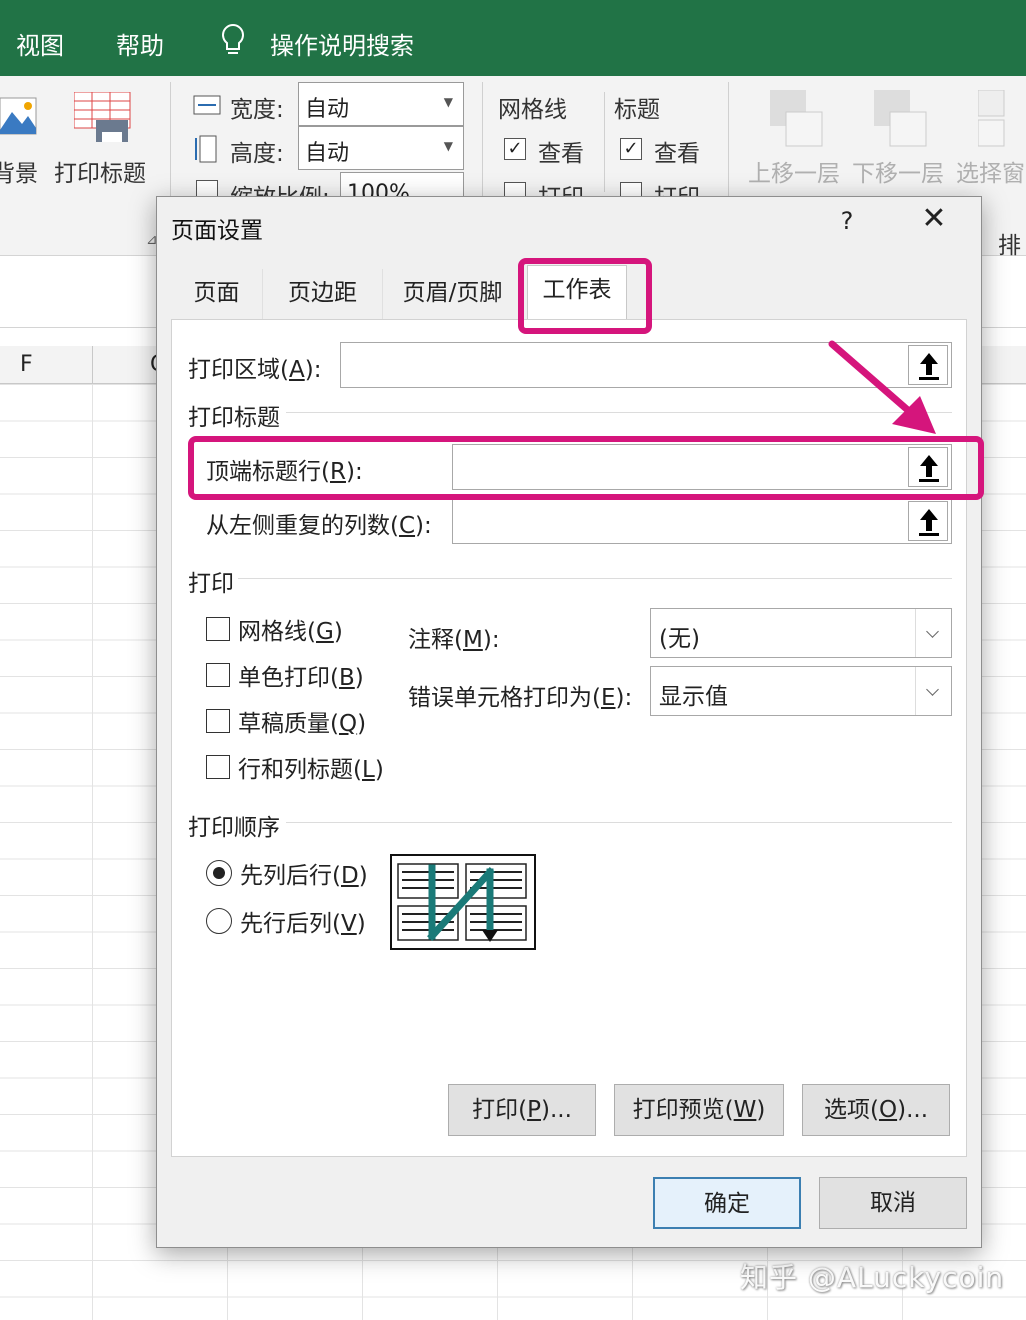  What do you see at coordinates (217, 231) in the screenshot?
I see `dialog-title: 页面设置` at bounding box center [217, 231].